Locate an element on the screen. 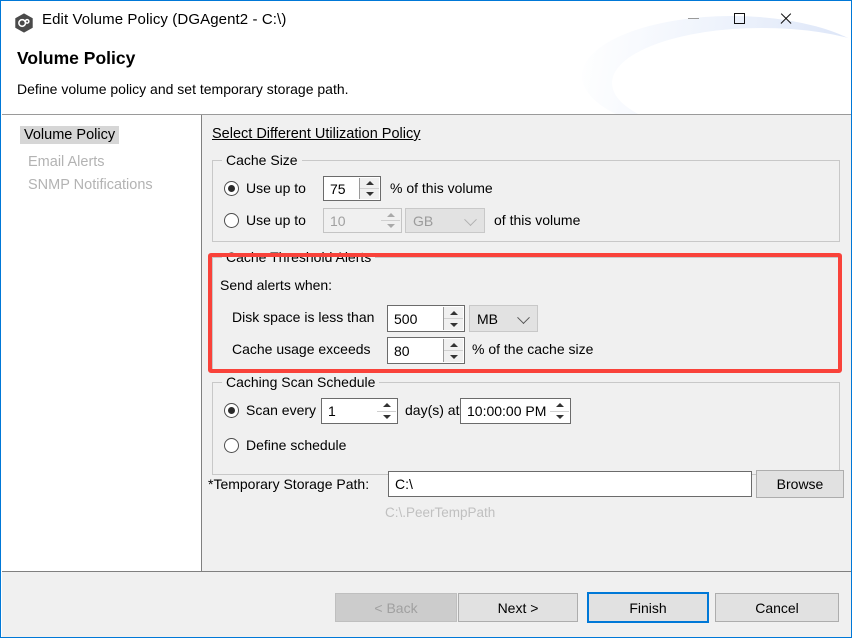 This screenshot has height=638, width=852. footer: < Back Next > Finish Cancel is located at coordinates (426, 604).